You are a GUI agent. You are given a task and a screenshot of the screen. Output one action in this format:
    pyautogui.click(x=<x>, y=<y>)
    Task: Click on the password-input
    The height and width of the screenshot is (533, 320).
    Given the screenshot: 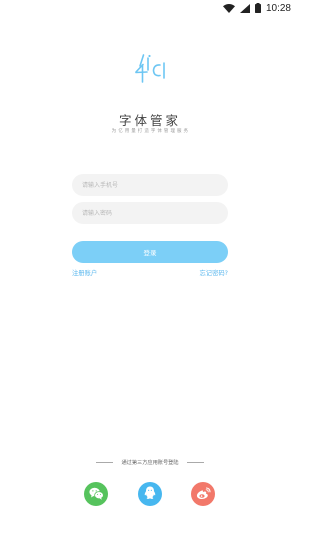 What is the action you would take?
    pyautogui.click(x=150, y=213)
    